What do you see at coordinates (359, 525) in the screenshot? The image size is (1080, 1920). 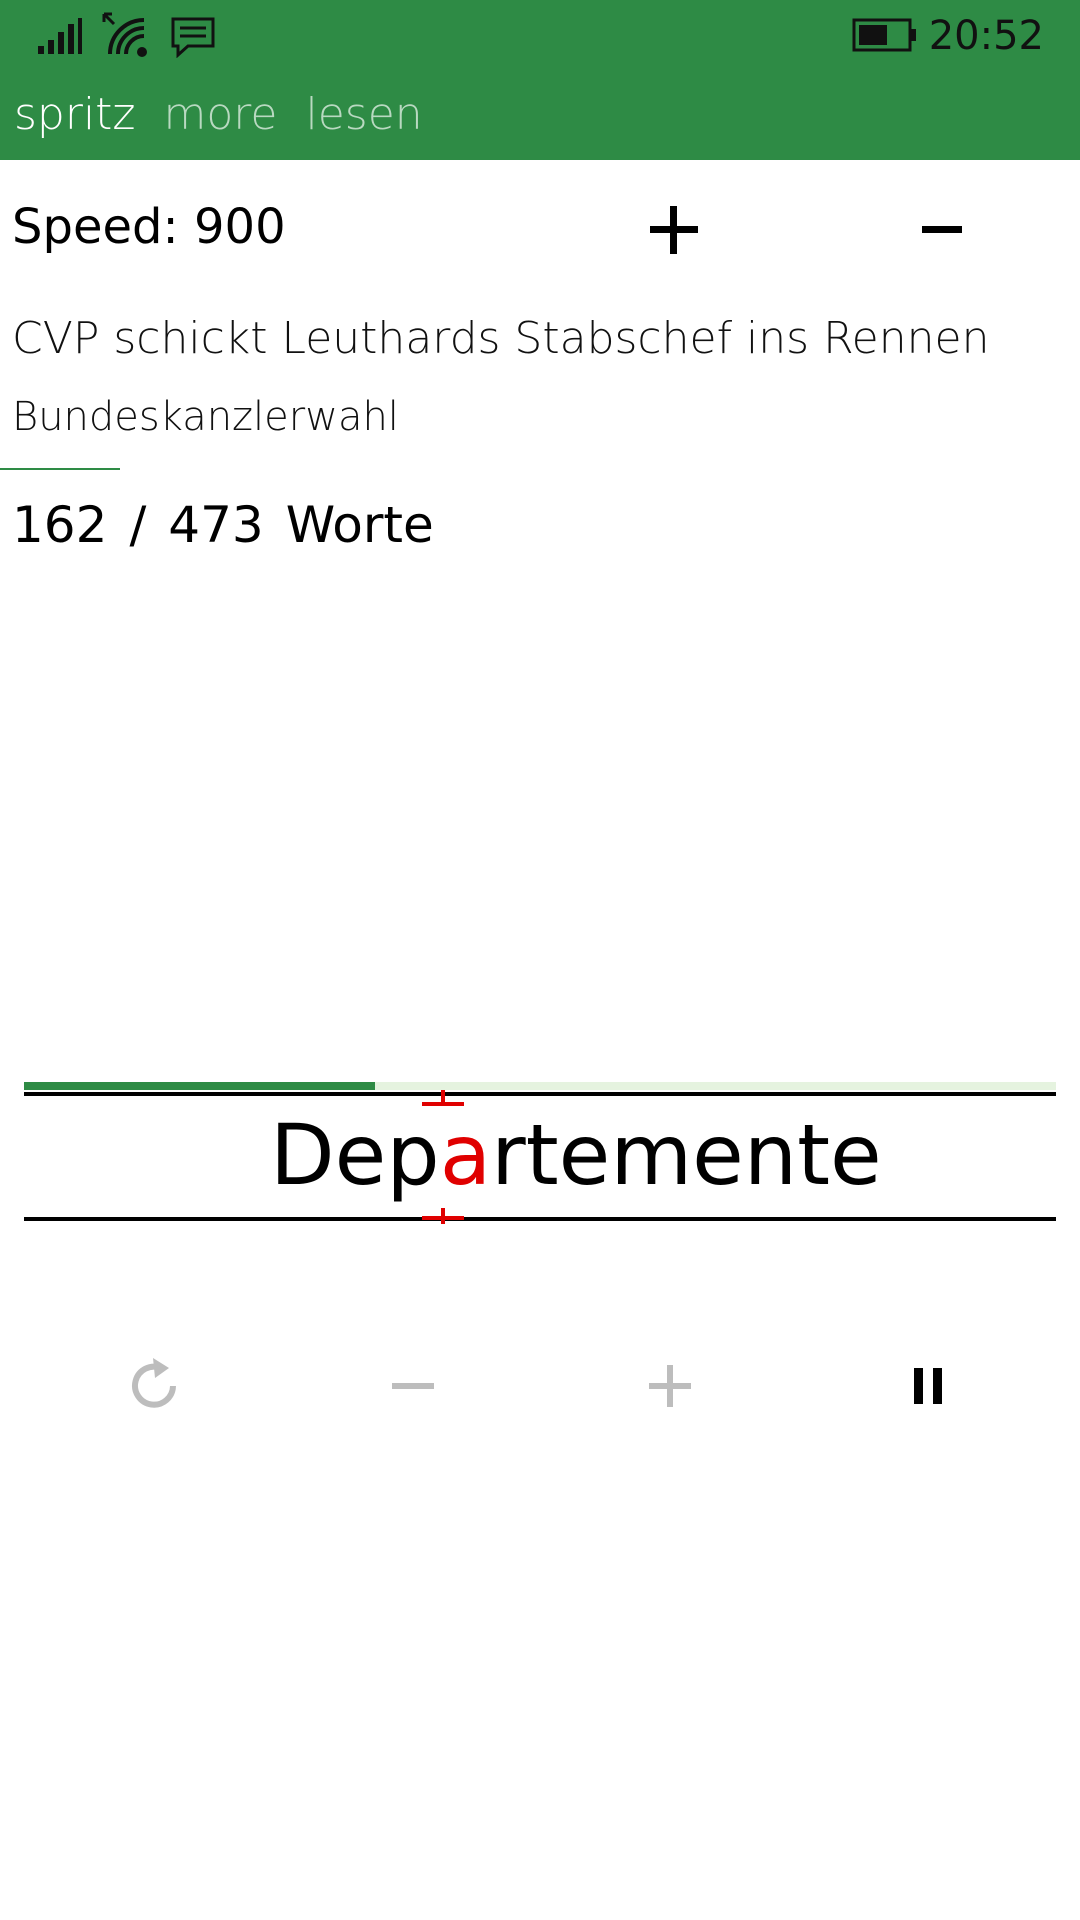 I see `word-unit: Worte` at bounding box center [359, 525].